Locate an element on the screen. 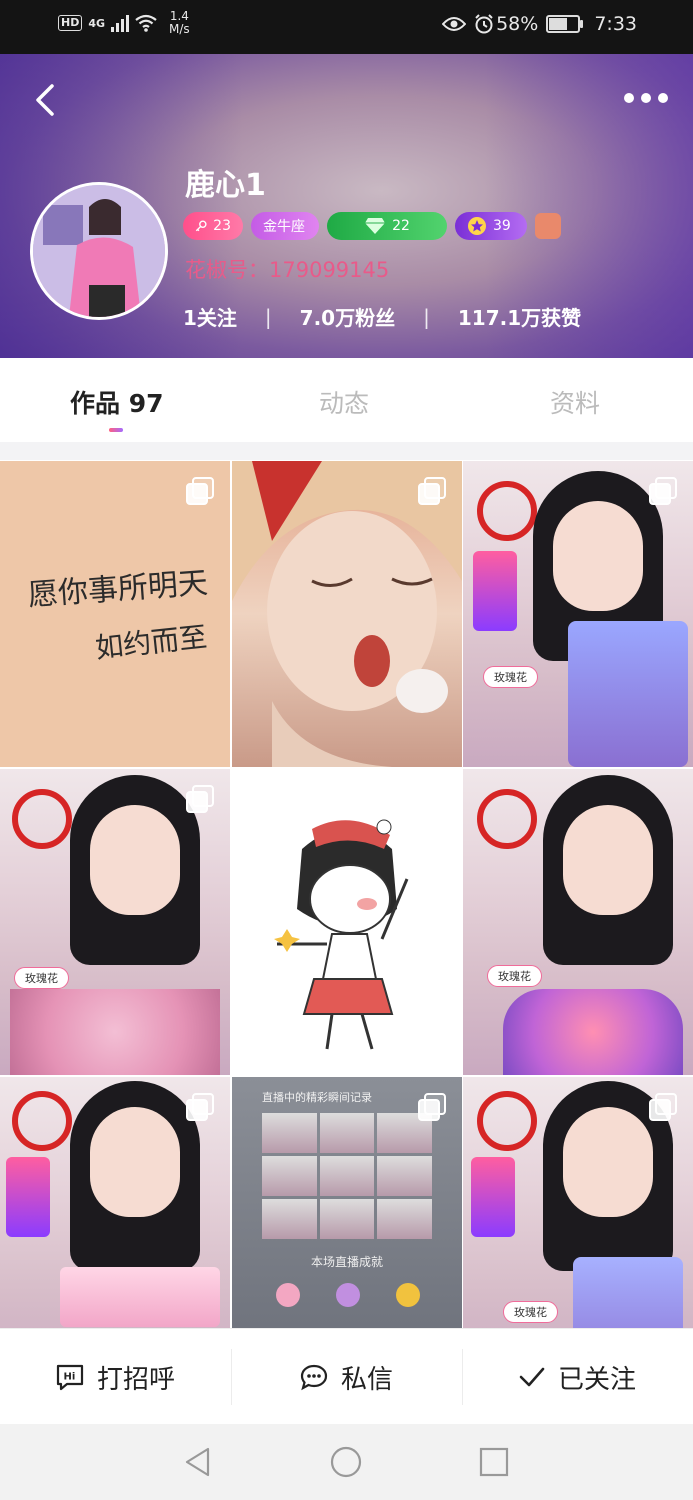  avatar-image is located at coordinates (99, 251).